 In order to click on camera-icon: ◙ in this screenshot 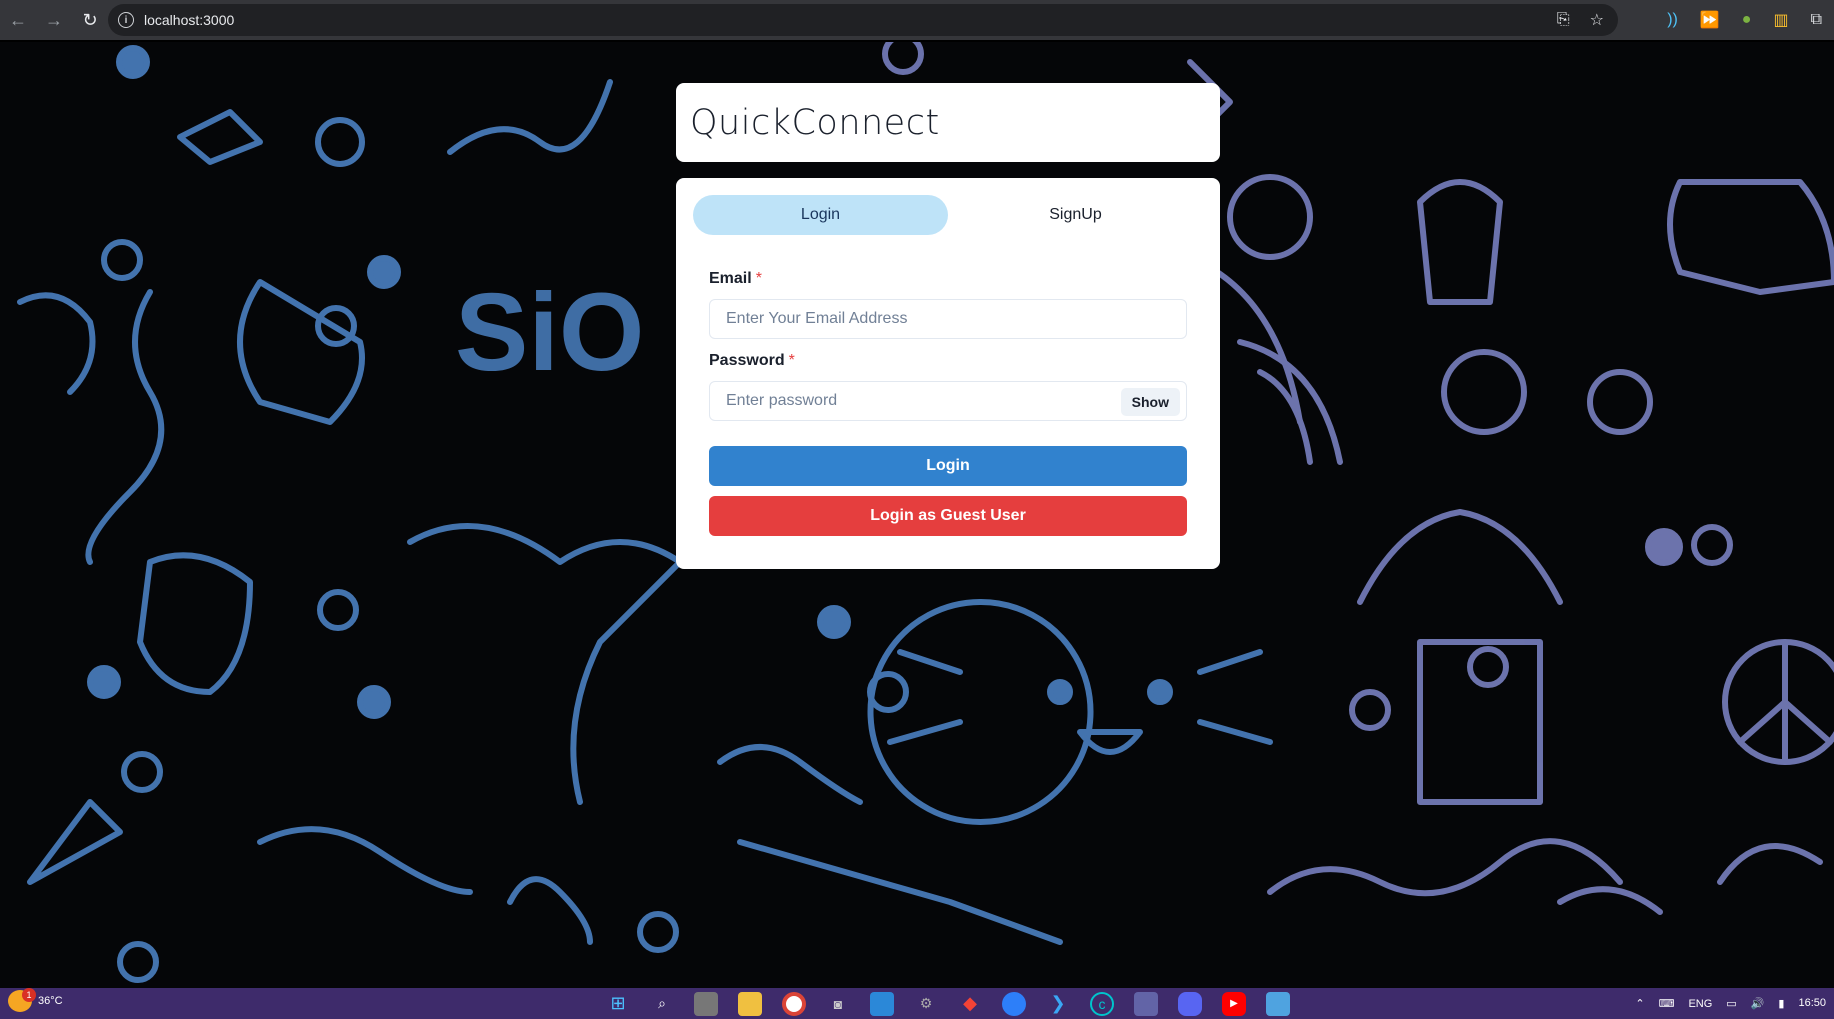, I will do `click(838, 1004)`.